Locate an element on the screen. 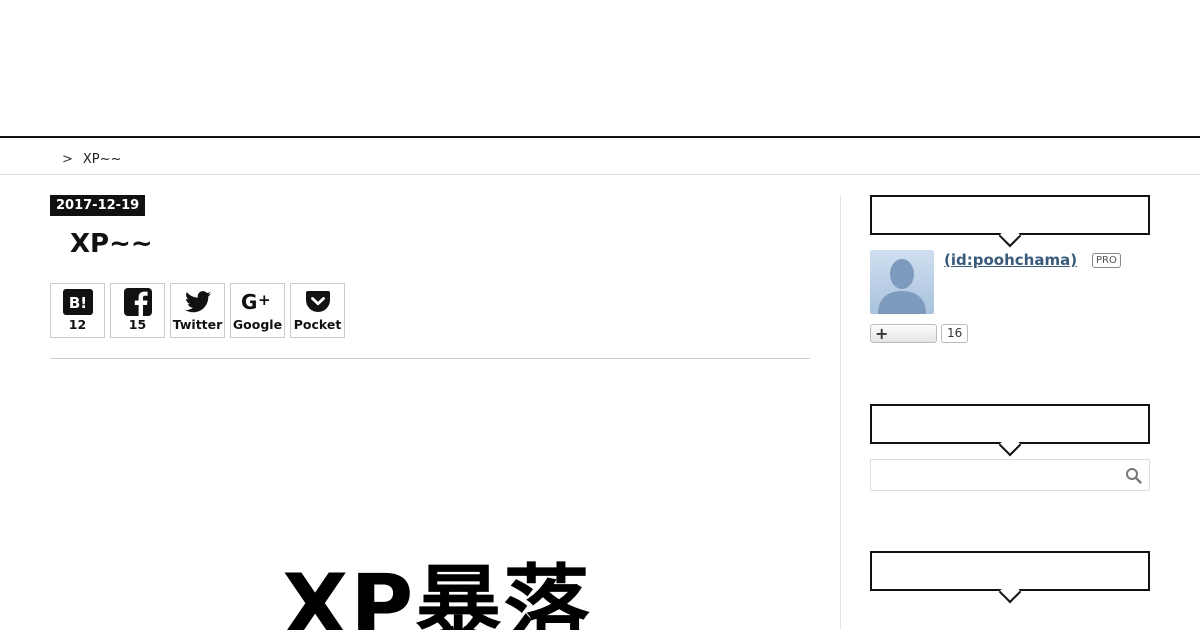  follower-count: 16 is located at coordinates (955, 333).